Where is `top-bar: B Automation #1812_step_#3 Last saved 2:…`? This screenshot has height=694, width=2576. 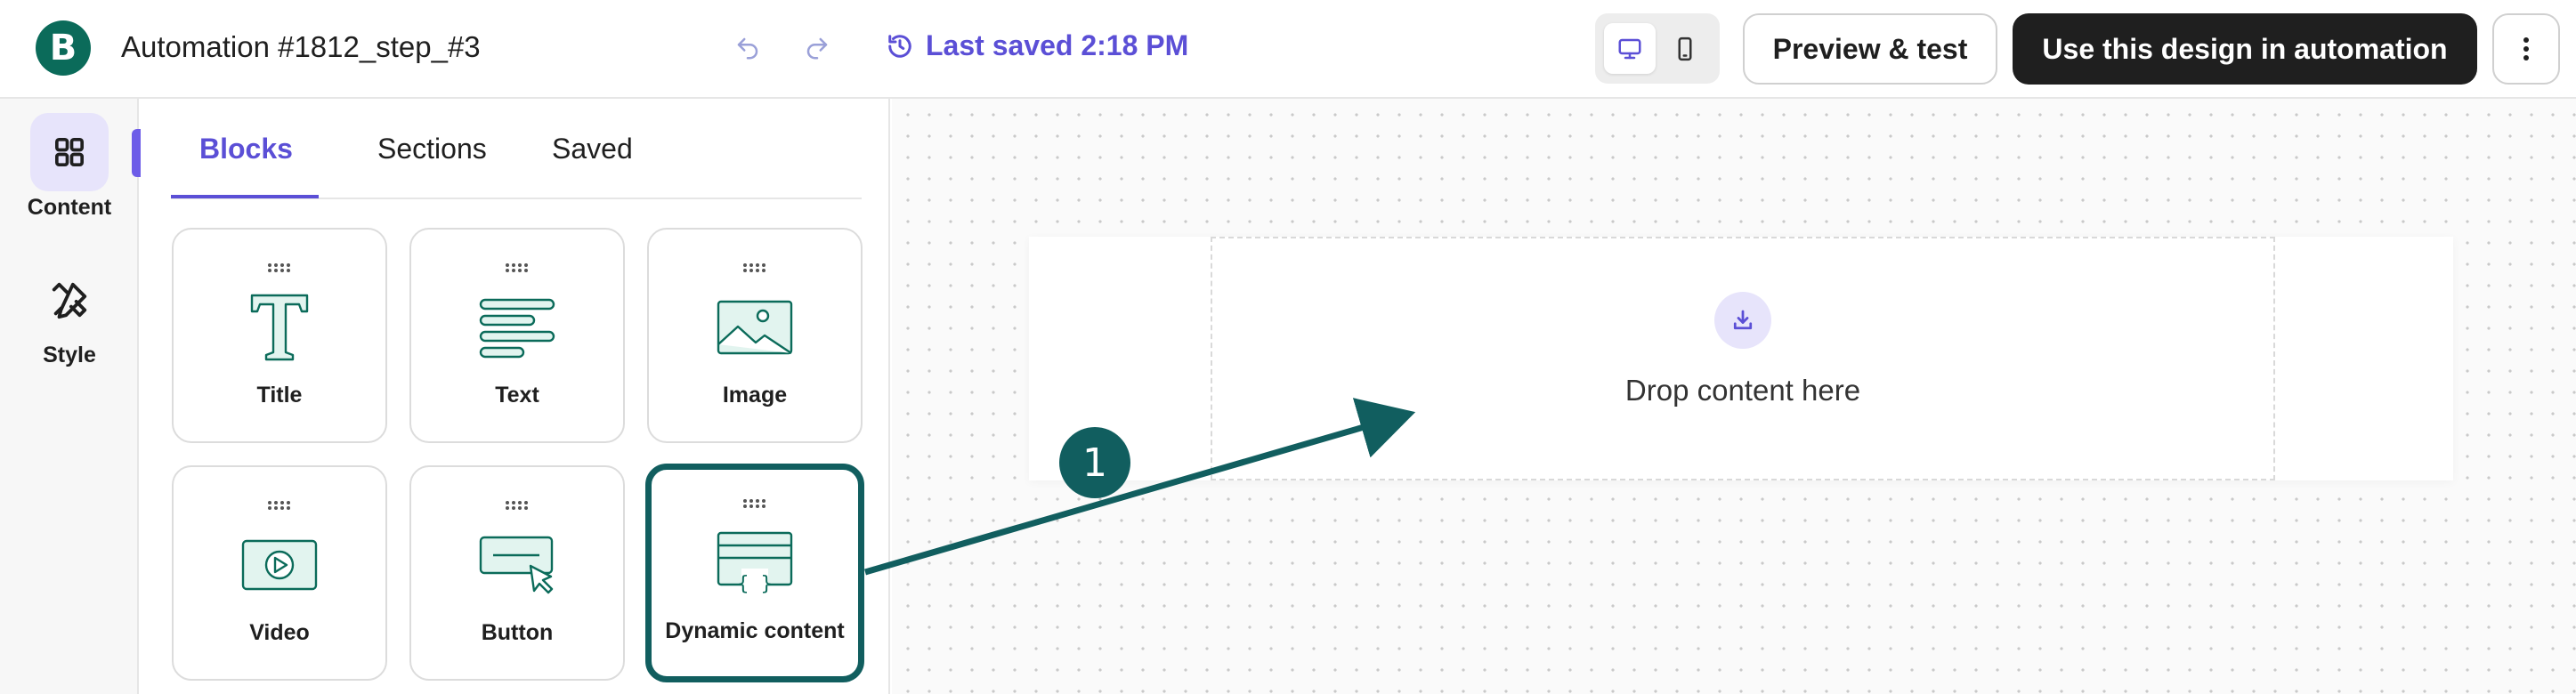
top-bar: B Automation #1812_step_#3 Last saved 2:… is located at coordinates (1288, 49).